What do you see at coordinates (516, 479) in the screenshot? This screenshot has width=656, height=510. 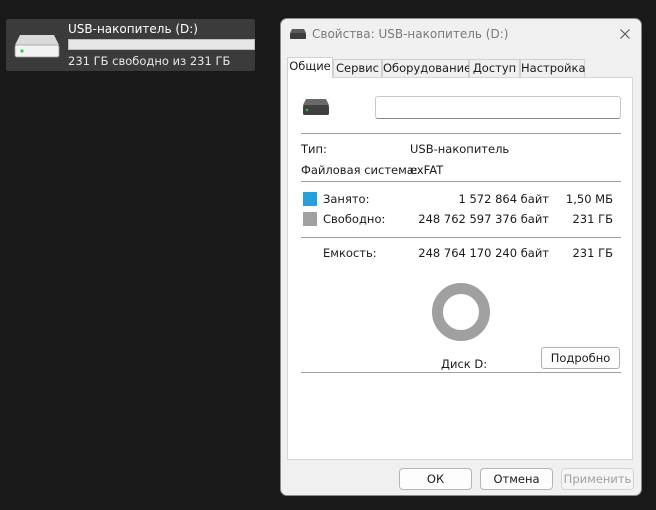 I see `cancel-button: Отмена` at bounding box center [516, 479].